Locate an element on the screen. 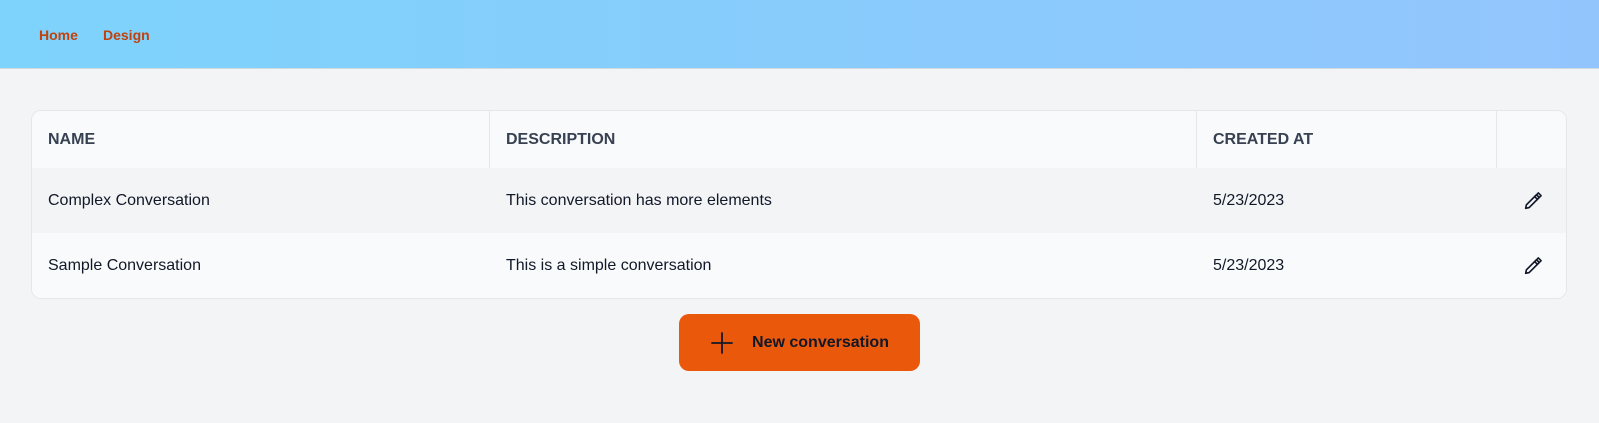 The image size is (1599, 423). cell-name: Sample Conversation is located at coordinates (124, 265).